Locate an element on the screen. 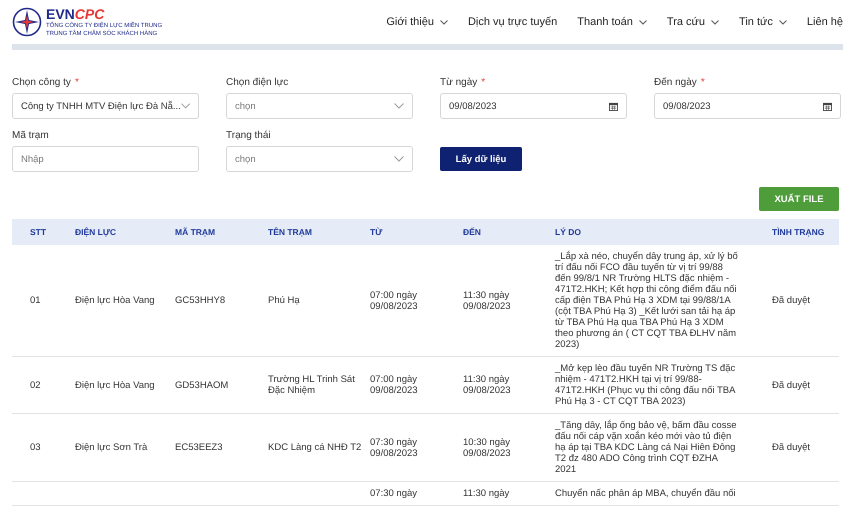 The width and height of the screenshot is (865, 517). nav-link: Liên hệ is located at coordinates (824, 22).